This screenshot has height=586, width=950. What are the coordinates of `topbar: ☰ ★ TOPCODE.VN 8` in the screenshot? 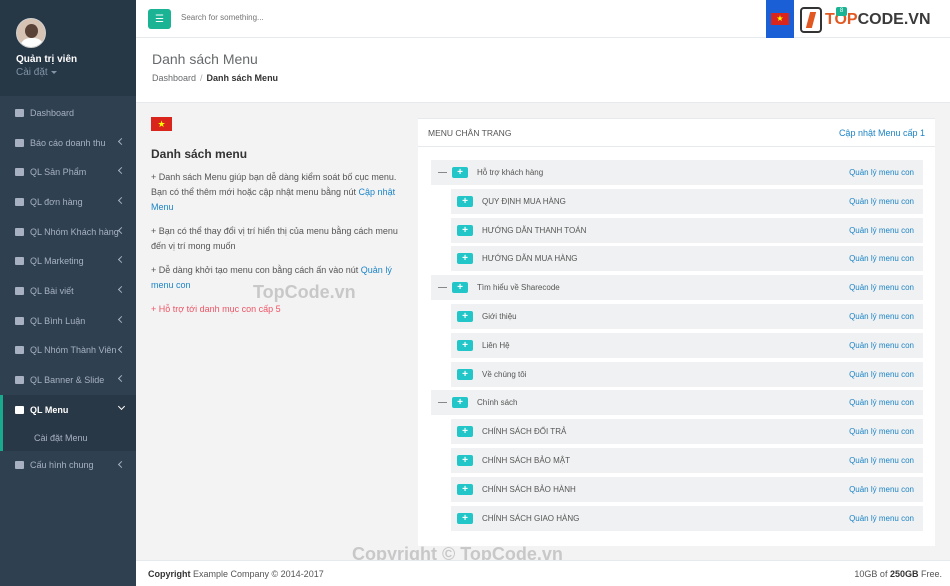 It's located at (543, 19).